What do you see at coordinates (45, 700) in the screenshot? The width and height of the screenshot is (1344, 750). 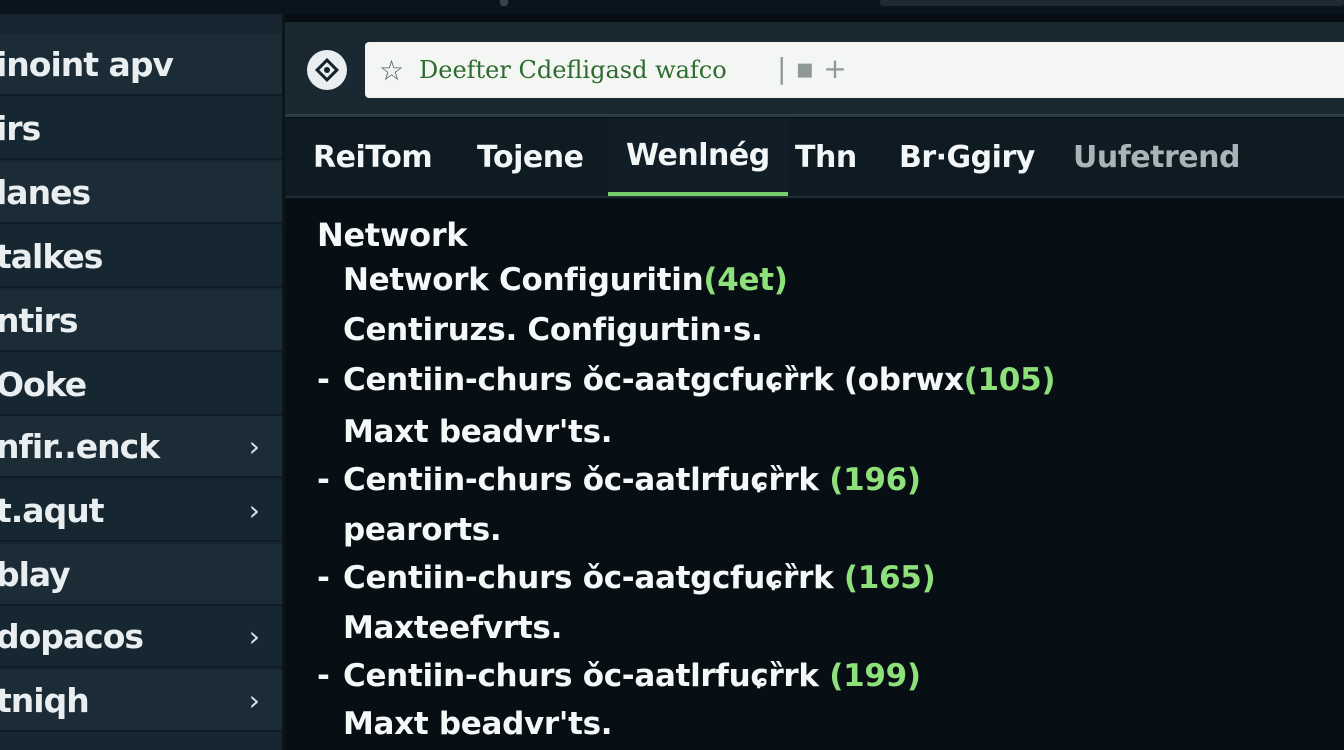 I see `sidebar-item-label: tniqh` at bounding box center [45, 700].